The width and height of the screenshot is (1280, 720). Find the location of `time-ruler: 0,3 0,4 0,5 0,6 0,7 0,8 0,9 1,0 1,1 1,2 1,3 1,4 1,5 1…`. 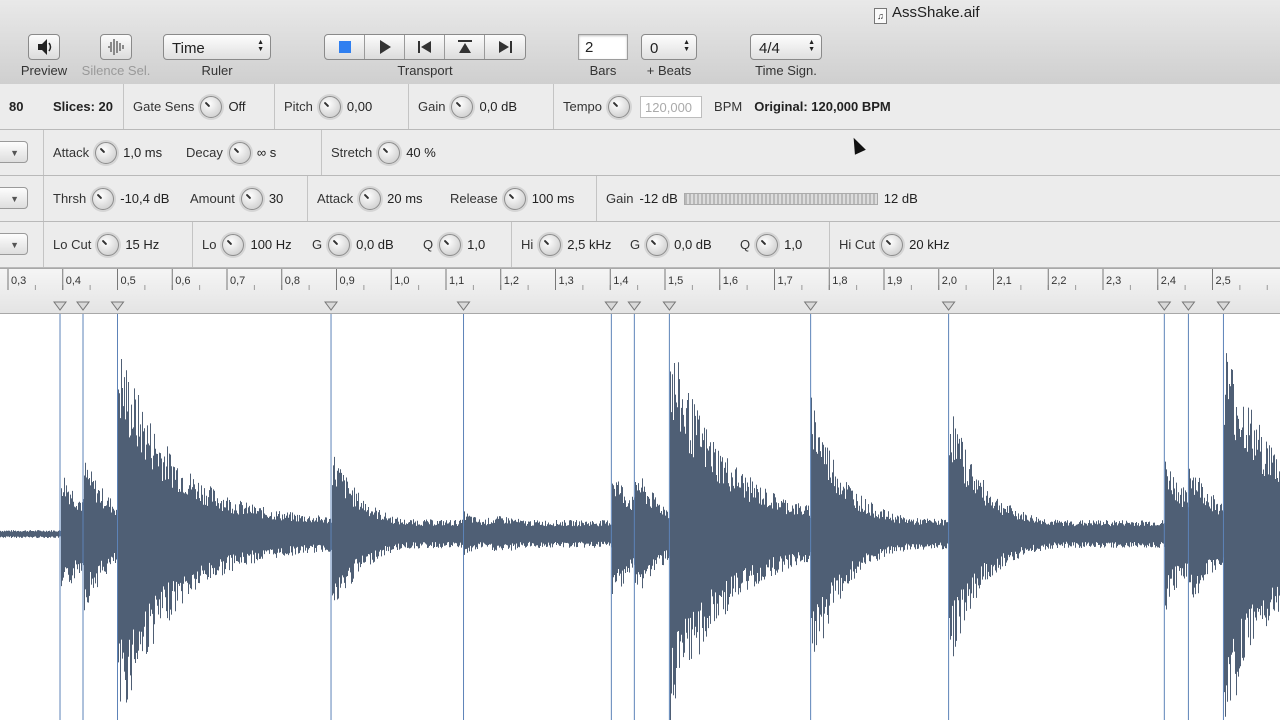

time-ruler: 0,3 0,4 0,5 0,6 0,7 0,8 0,9 1,0 1,1 1,2 1,3 1,4 1,5 1… is located at coordinates (640, 291).